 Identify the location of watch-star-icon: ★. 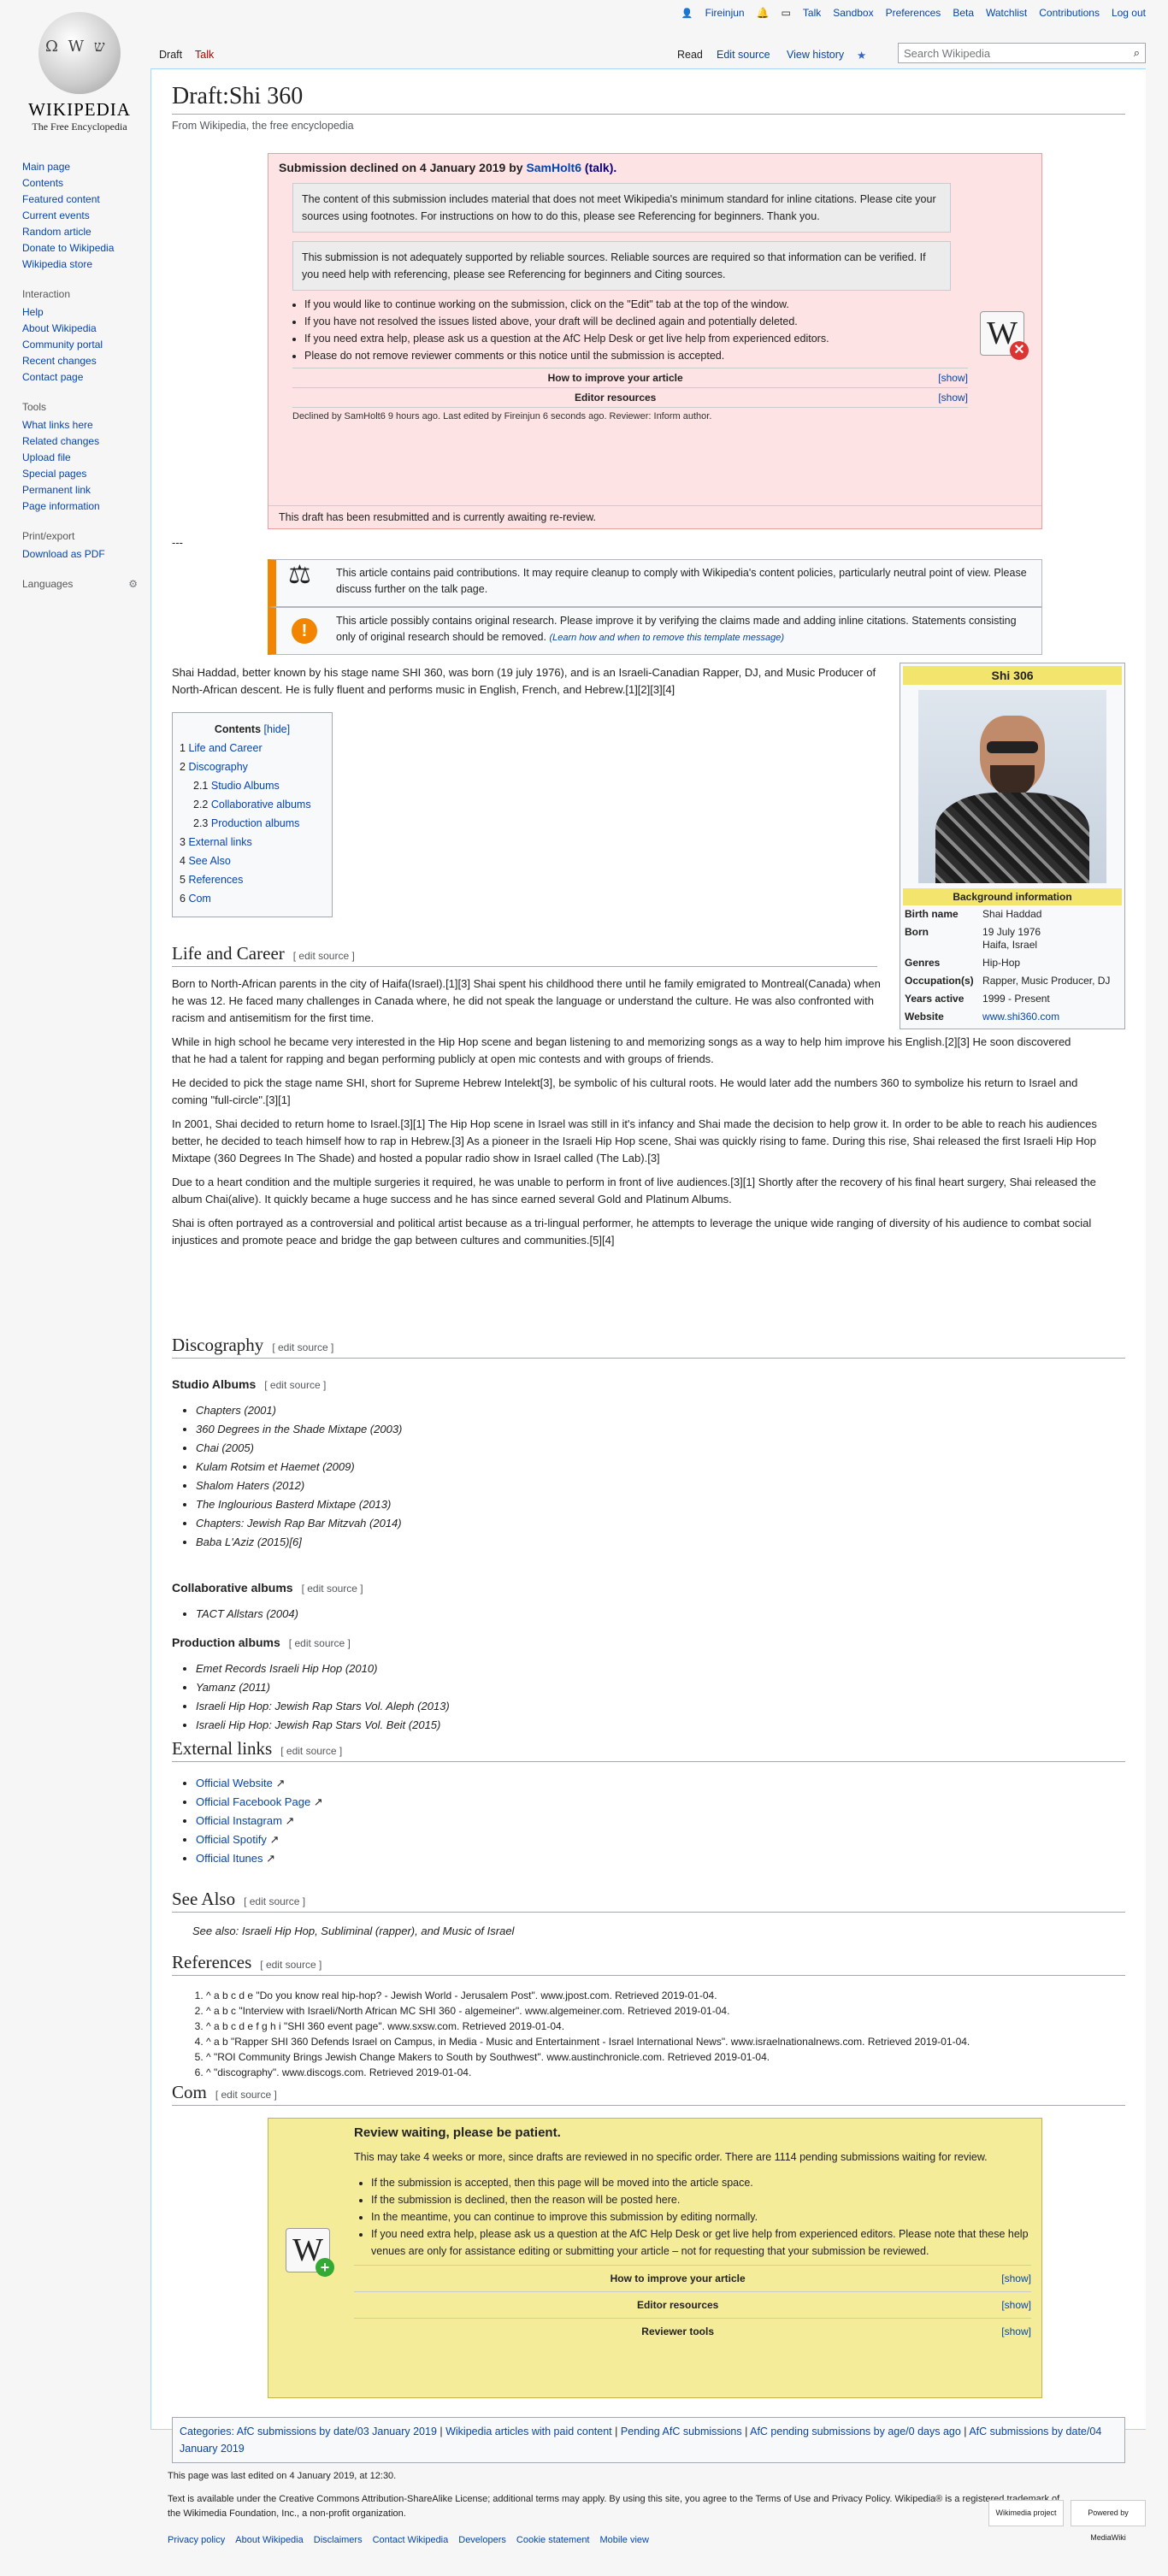
(862, 55).